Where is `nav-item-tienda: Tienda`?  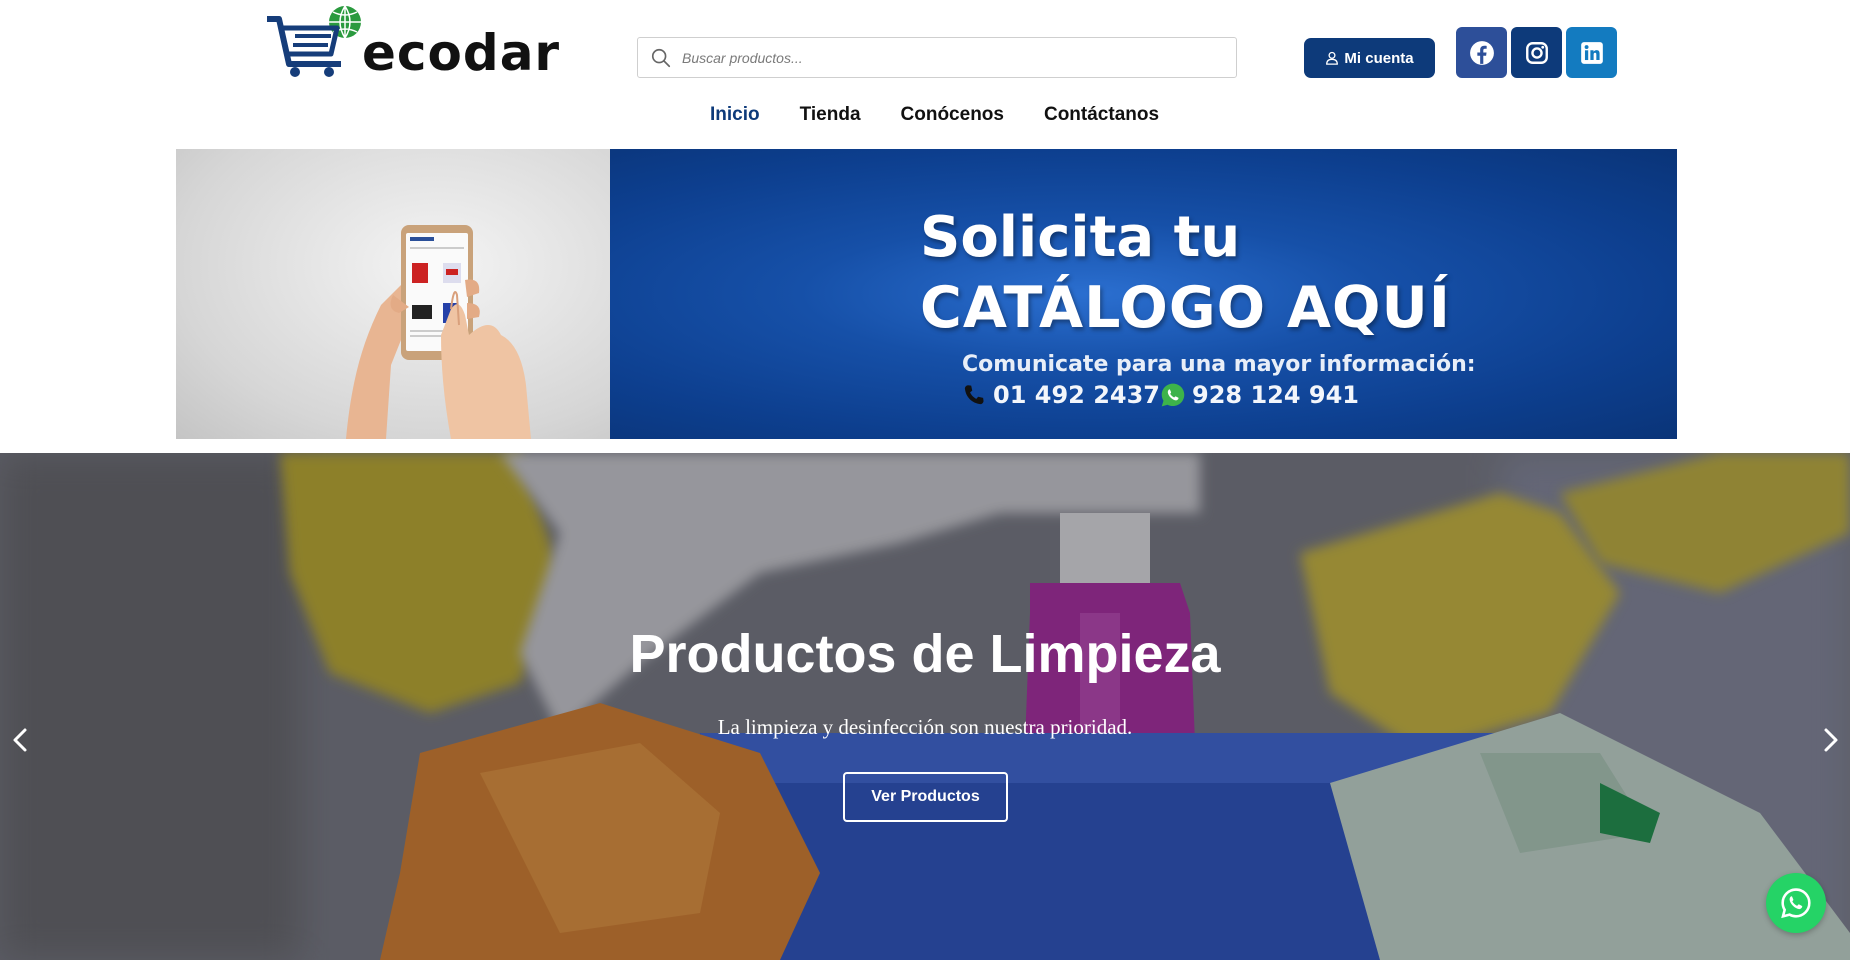 nav-item-tienda: Tienda is located at coordinates (830, 115).